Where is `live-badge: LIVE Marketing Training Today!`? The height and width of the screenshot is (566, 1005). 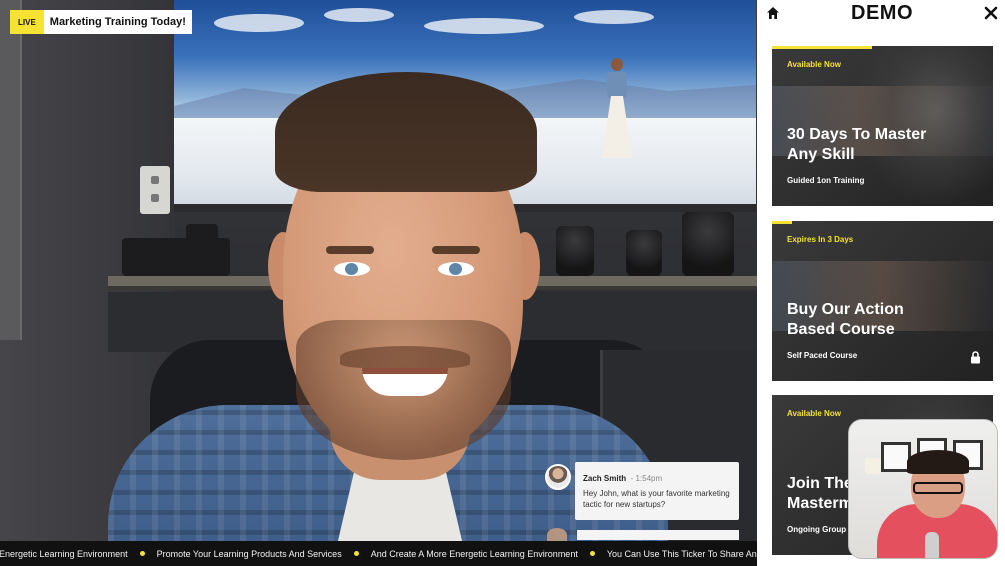
live-badge: LIVE Marketing Training Today! is located at coordinates (101, 22).